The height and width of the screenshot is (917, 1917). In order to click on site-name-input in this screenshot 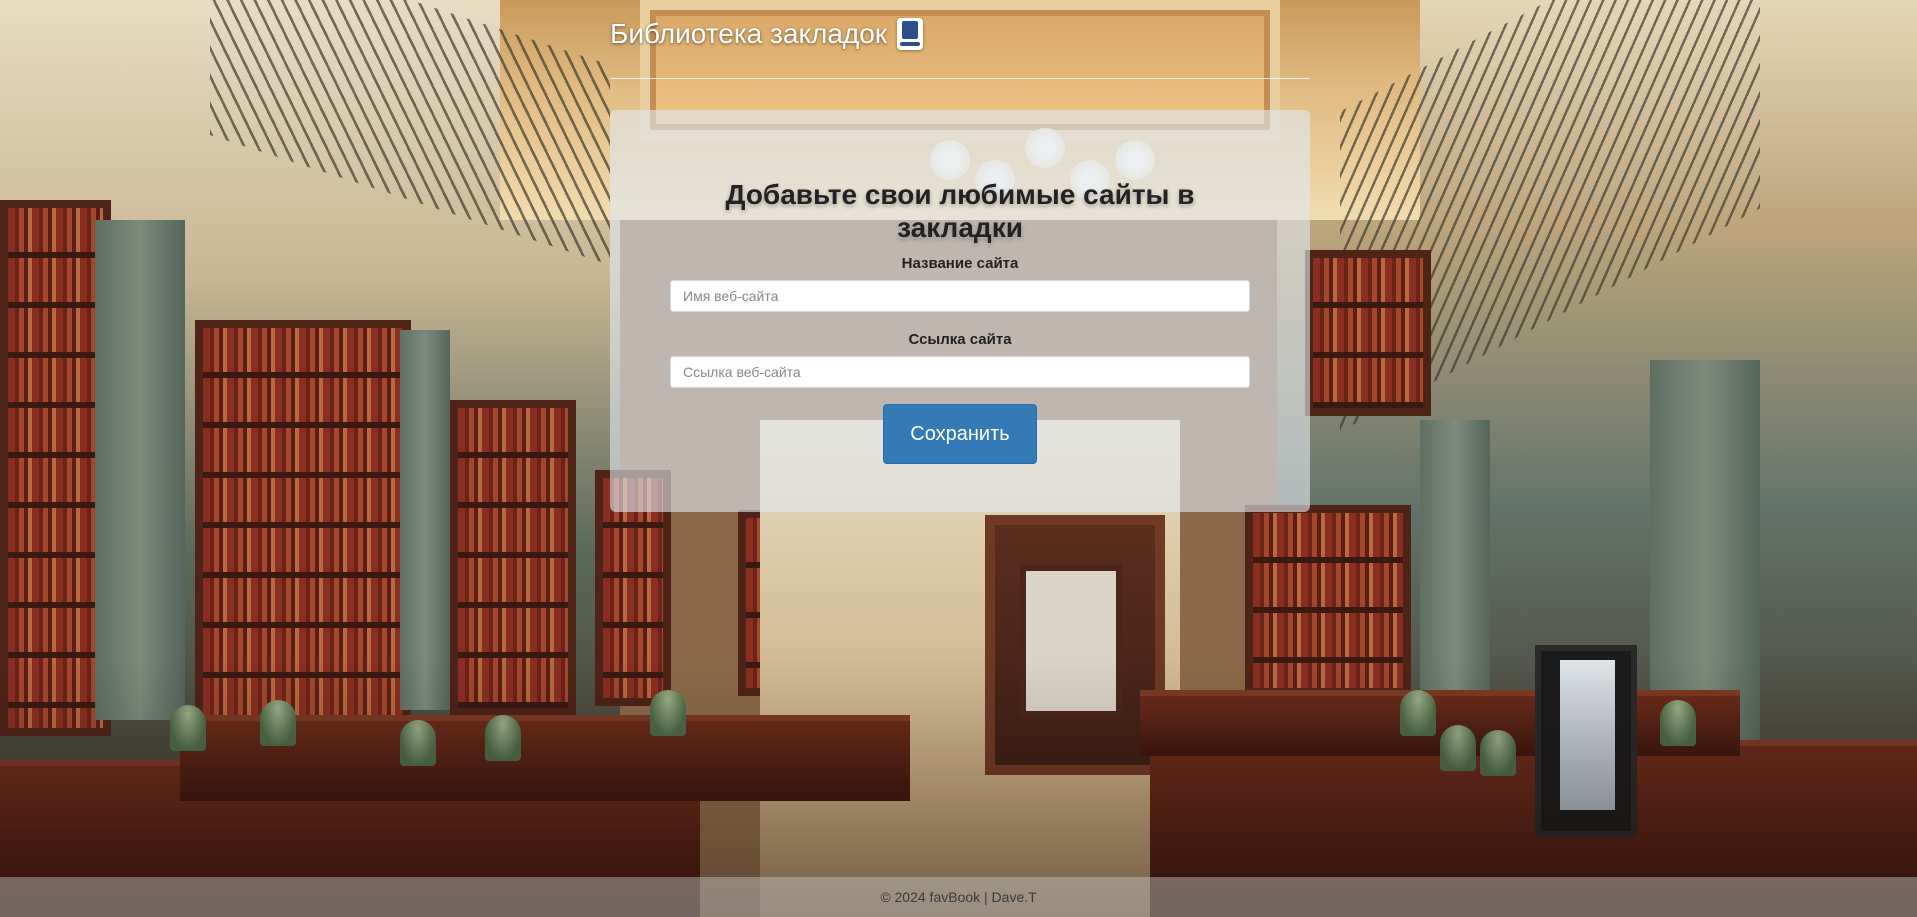, I will do `click(960, 296)`.